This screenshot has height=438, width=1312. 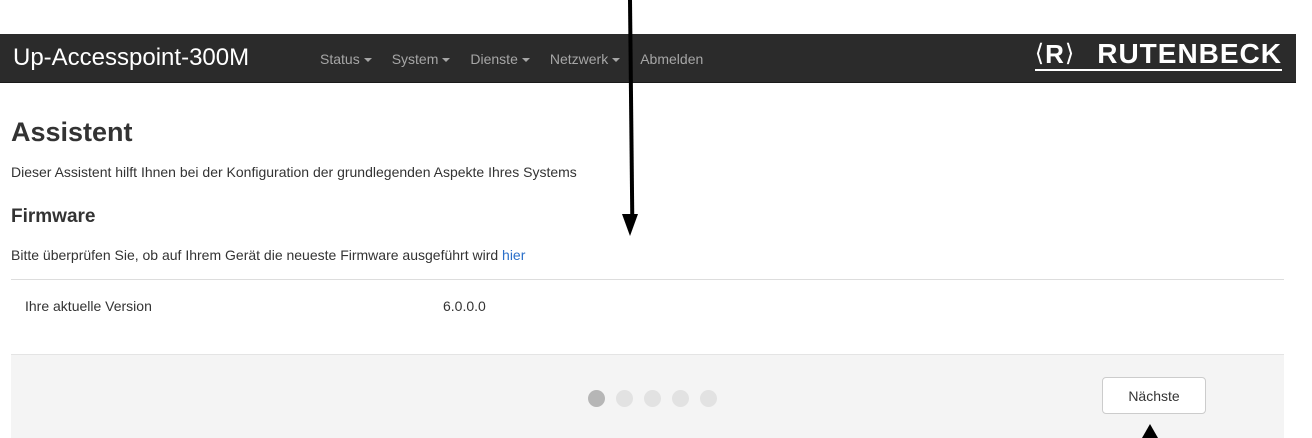 I want to click on menu-item-status: Status, so click(x=346, y=59).